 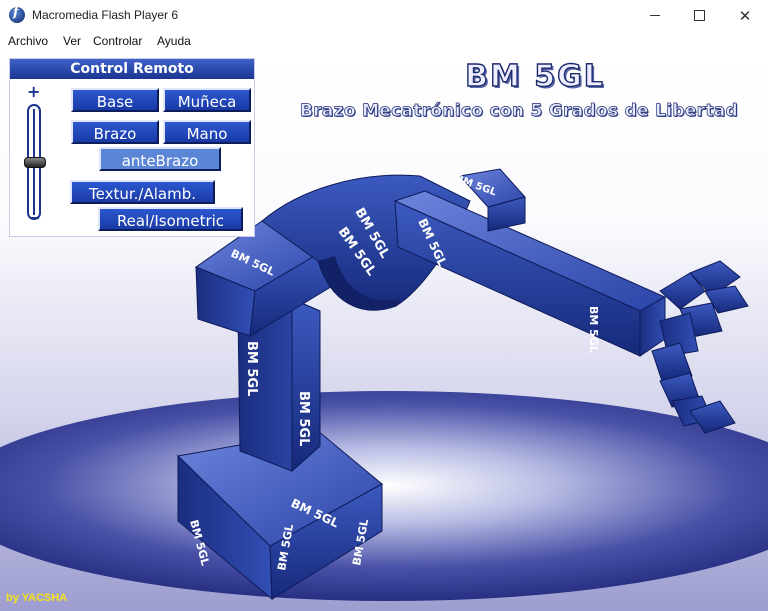 What do you see at coordinates (115, 132) in the screenshot?
I see `brazo-button: Brazo` at bounding box center [115, 132].